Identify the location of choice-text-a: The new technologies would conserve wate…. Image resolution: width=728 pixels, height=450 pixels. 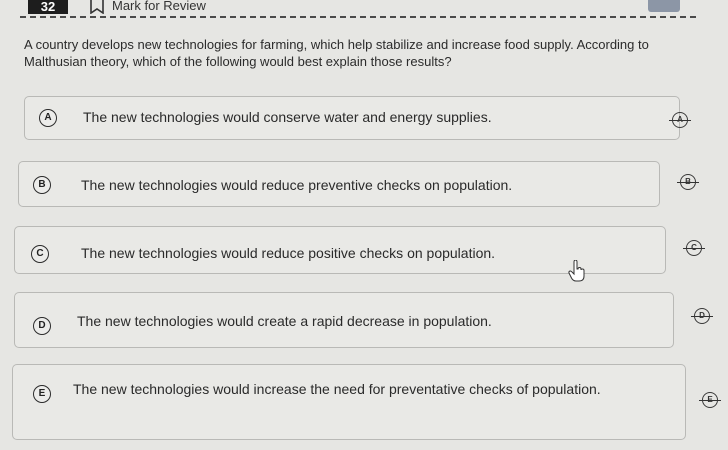
(287, 117).